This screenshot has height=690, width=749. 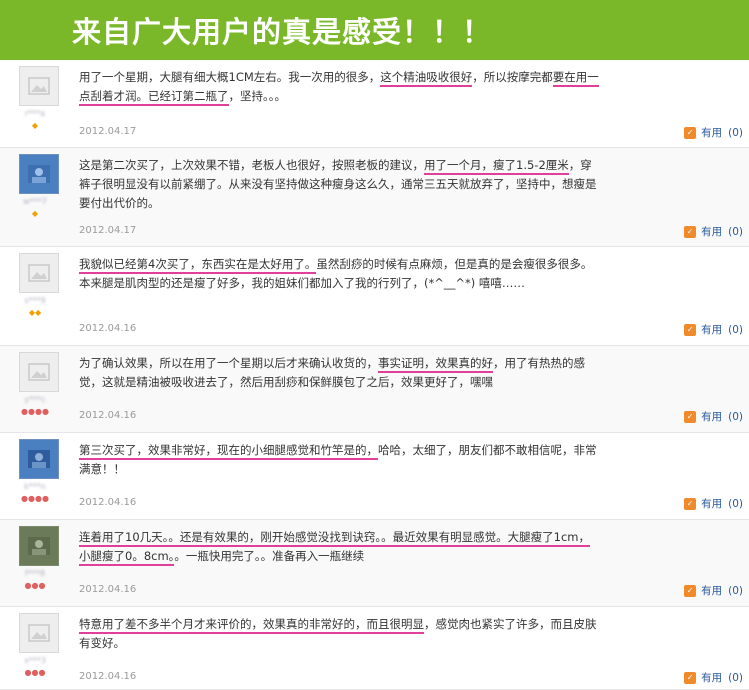 What do you see at coordinates (35, 312) in the screenshot?
I see `rating-badge: ◆◆` at bounding box center [35, 312].